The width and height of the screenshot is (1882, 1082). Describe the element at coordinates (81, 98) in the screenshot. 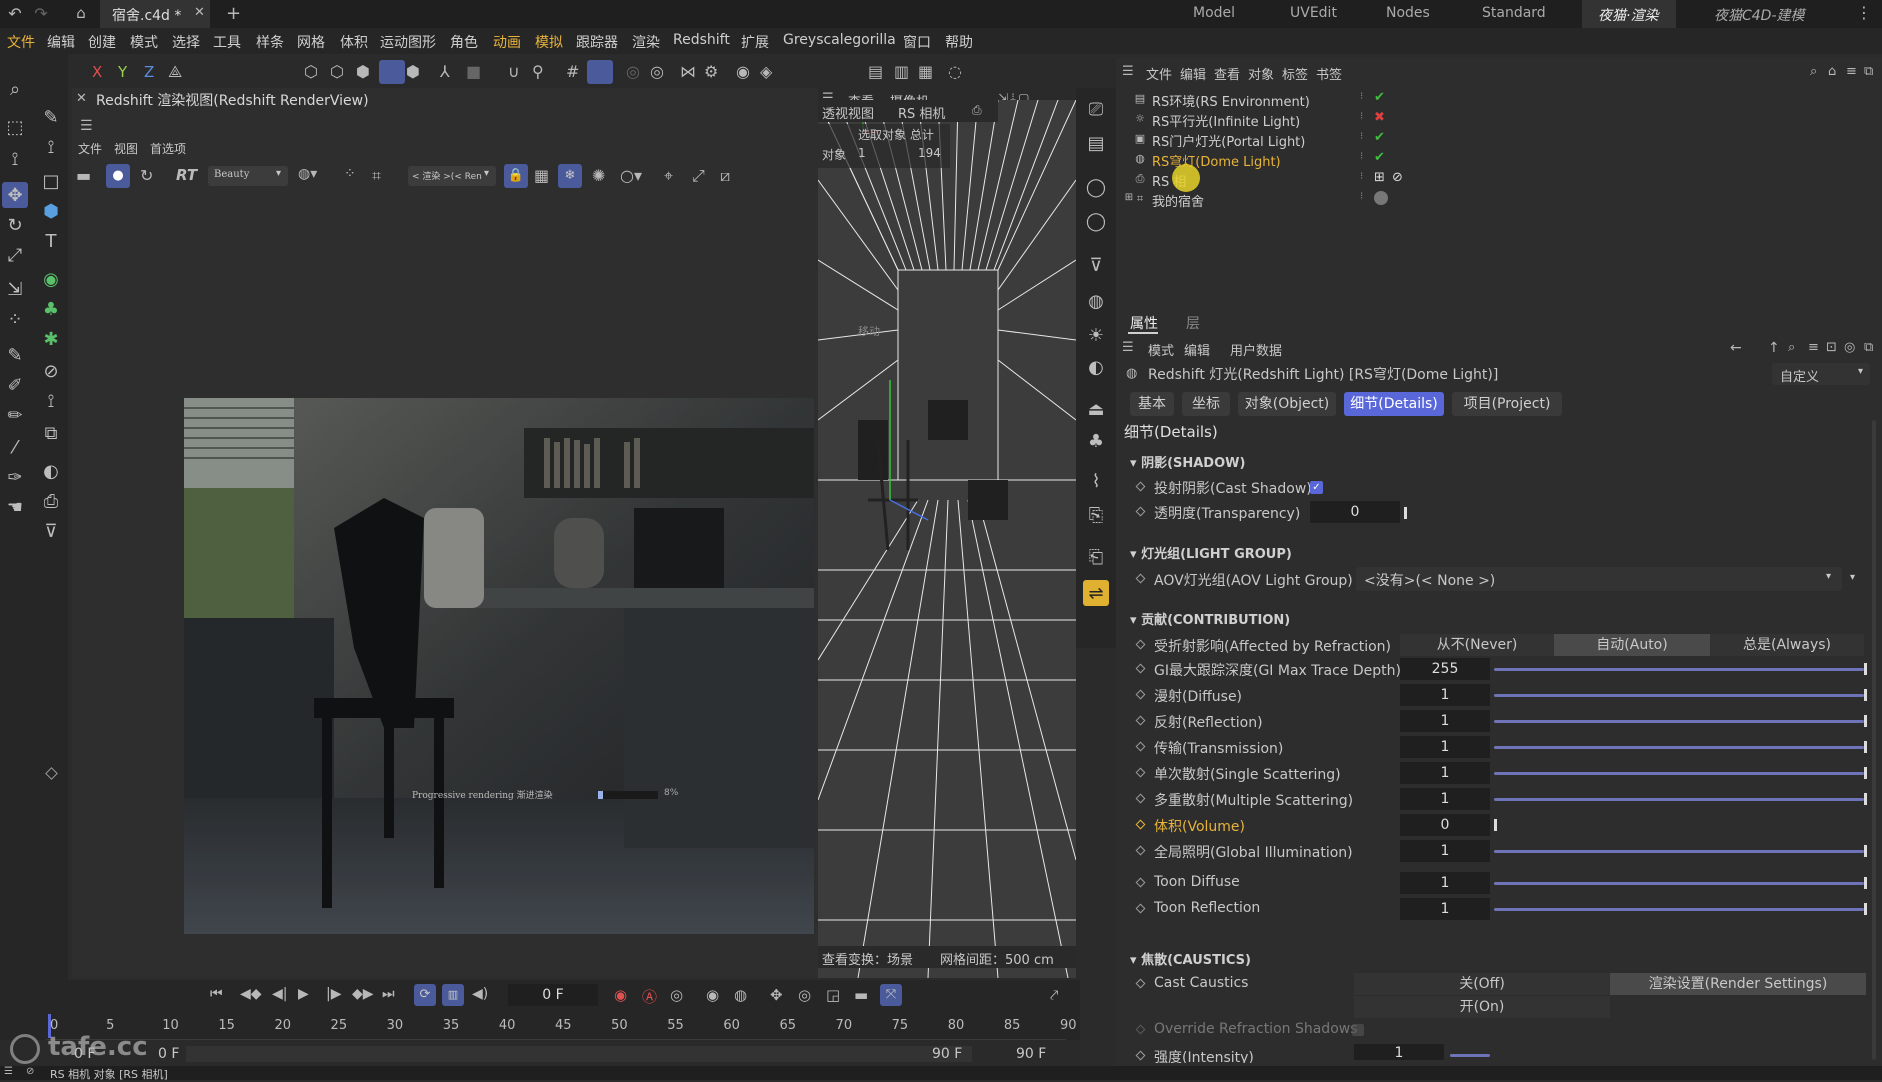

I see `close-icon: ✕` at that location.